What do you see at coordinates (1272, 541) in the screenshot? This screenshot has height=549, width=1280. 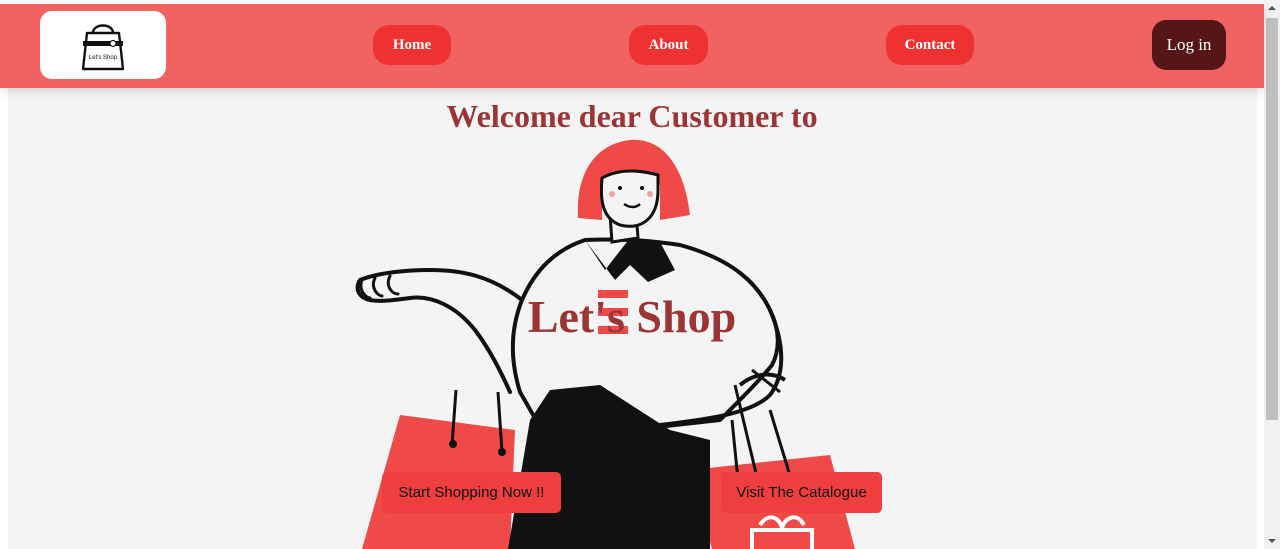 I see `chevron-down-icon` at bounding box center [1272, 541].